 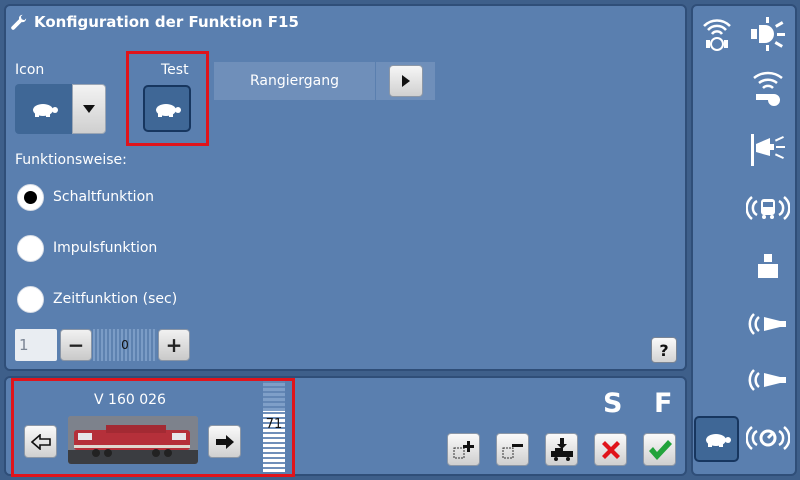 What do you see at coordinates (30, 70) in the screenshot?
I see `icon-label: Icon` at bounding box center [30, 70].